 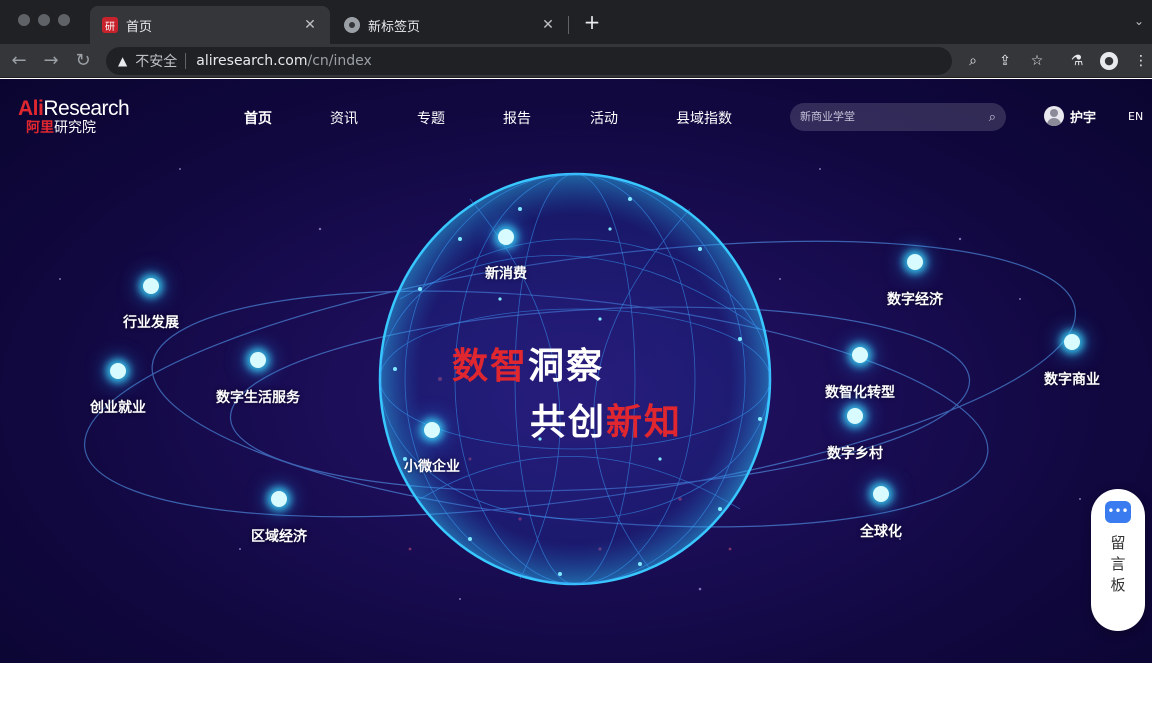 What do you see at coordinates (604, 118) in the screenshot?
I see `nav-events: 活动` at bounding box center [604, 118].